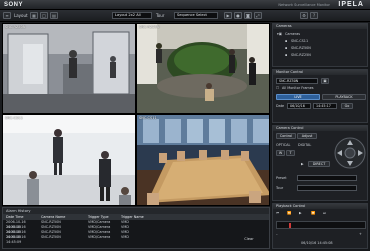 The image size is (370, 251). Describe the element at coordinates (99, 237) in the screenshot. I see `cell-trigger-type: VMD/Camera` at that location.